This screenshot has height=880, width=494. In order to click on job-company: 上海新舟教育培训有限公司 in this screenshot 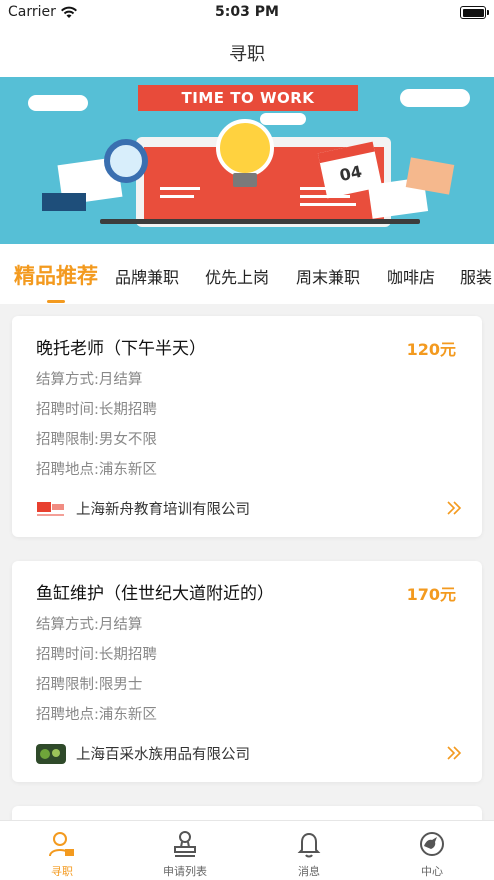, I will do `click(143, 508)`.